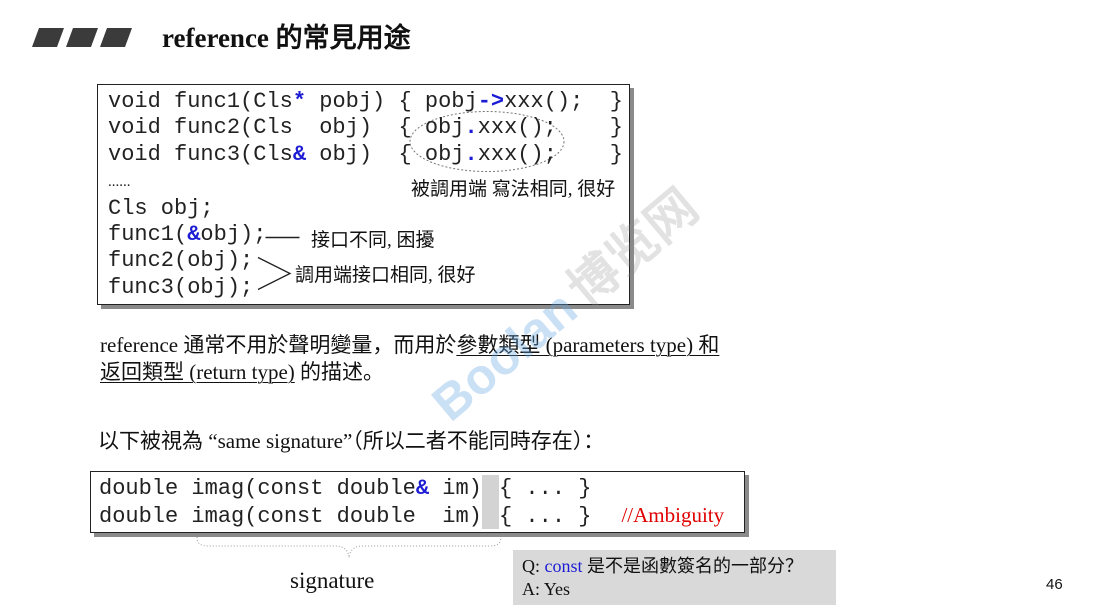  Describe the element at coordinates (233, 235) in the screenshot. I see `code-text: obj);` at that location.